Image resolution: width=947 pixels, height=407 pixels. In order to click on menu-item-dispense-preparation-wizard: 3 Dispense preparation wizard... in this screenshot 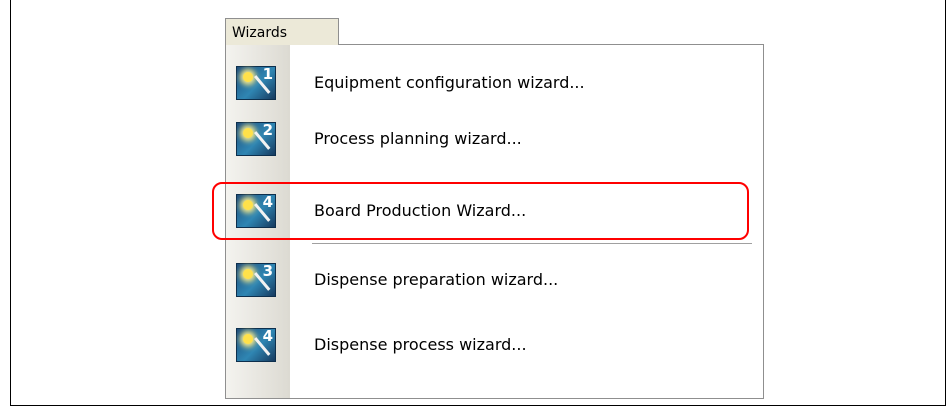, I will do `click(494, 279)`.